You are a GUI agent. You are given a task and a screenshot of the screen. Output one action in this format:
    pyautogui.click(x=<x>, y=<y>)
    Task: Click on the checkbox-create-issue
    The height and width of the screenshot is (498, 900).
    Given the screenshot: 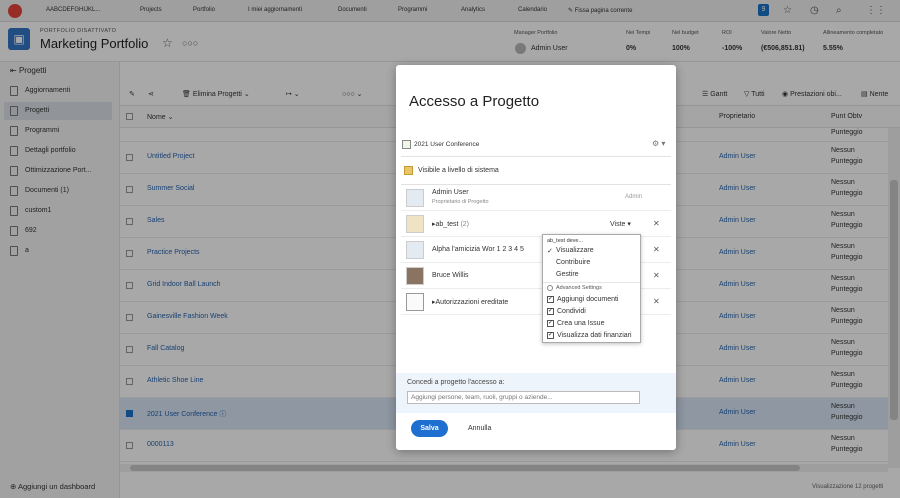 What is the action you would take?
    pyautogui.click(x=550, y=323)
    